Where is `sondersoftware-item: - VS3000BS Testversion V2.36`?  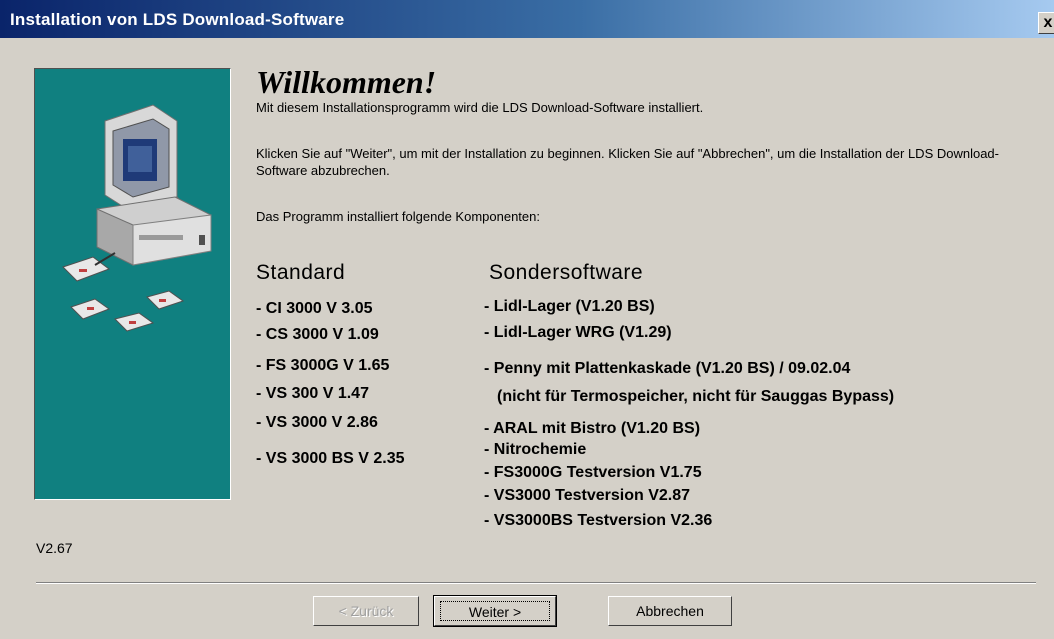 sondersoftware-item: - VS3000BS Testversion V2.36 is located at coordinates (598, 520).